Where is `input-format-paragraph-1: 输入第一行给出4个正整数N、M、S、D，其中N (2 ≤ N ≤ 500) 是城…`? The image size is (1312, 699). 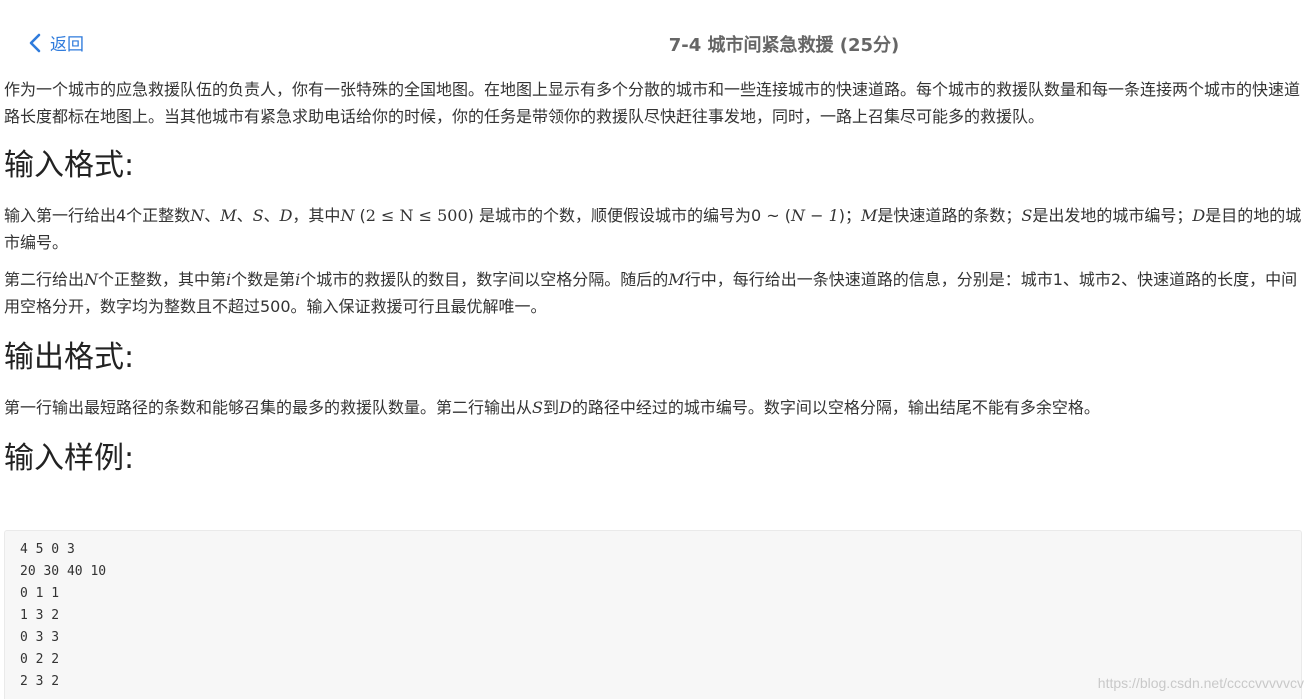 input-format-paragraph-1: 输入第一行给出4个正整数N、M、S、D，其中N (2 ≤ N ≤ 500) 是城… is located at coordinates (653, 229).